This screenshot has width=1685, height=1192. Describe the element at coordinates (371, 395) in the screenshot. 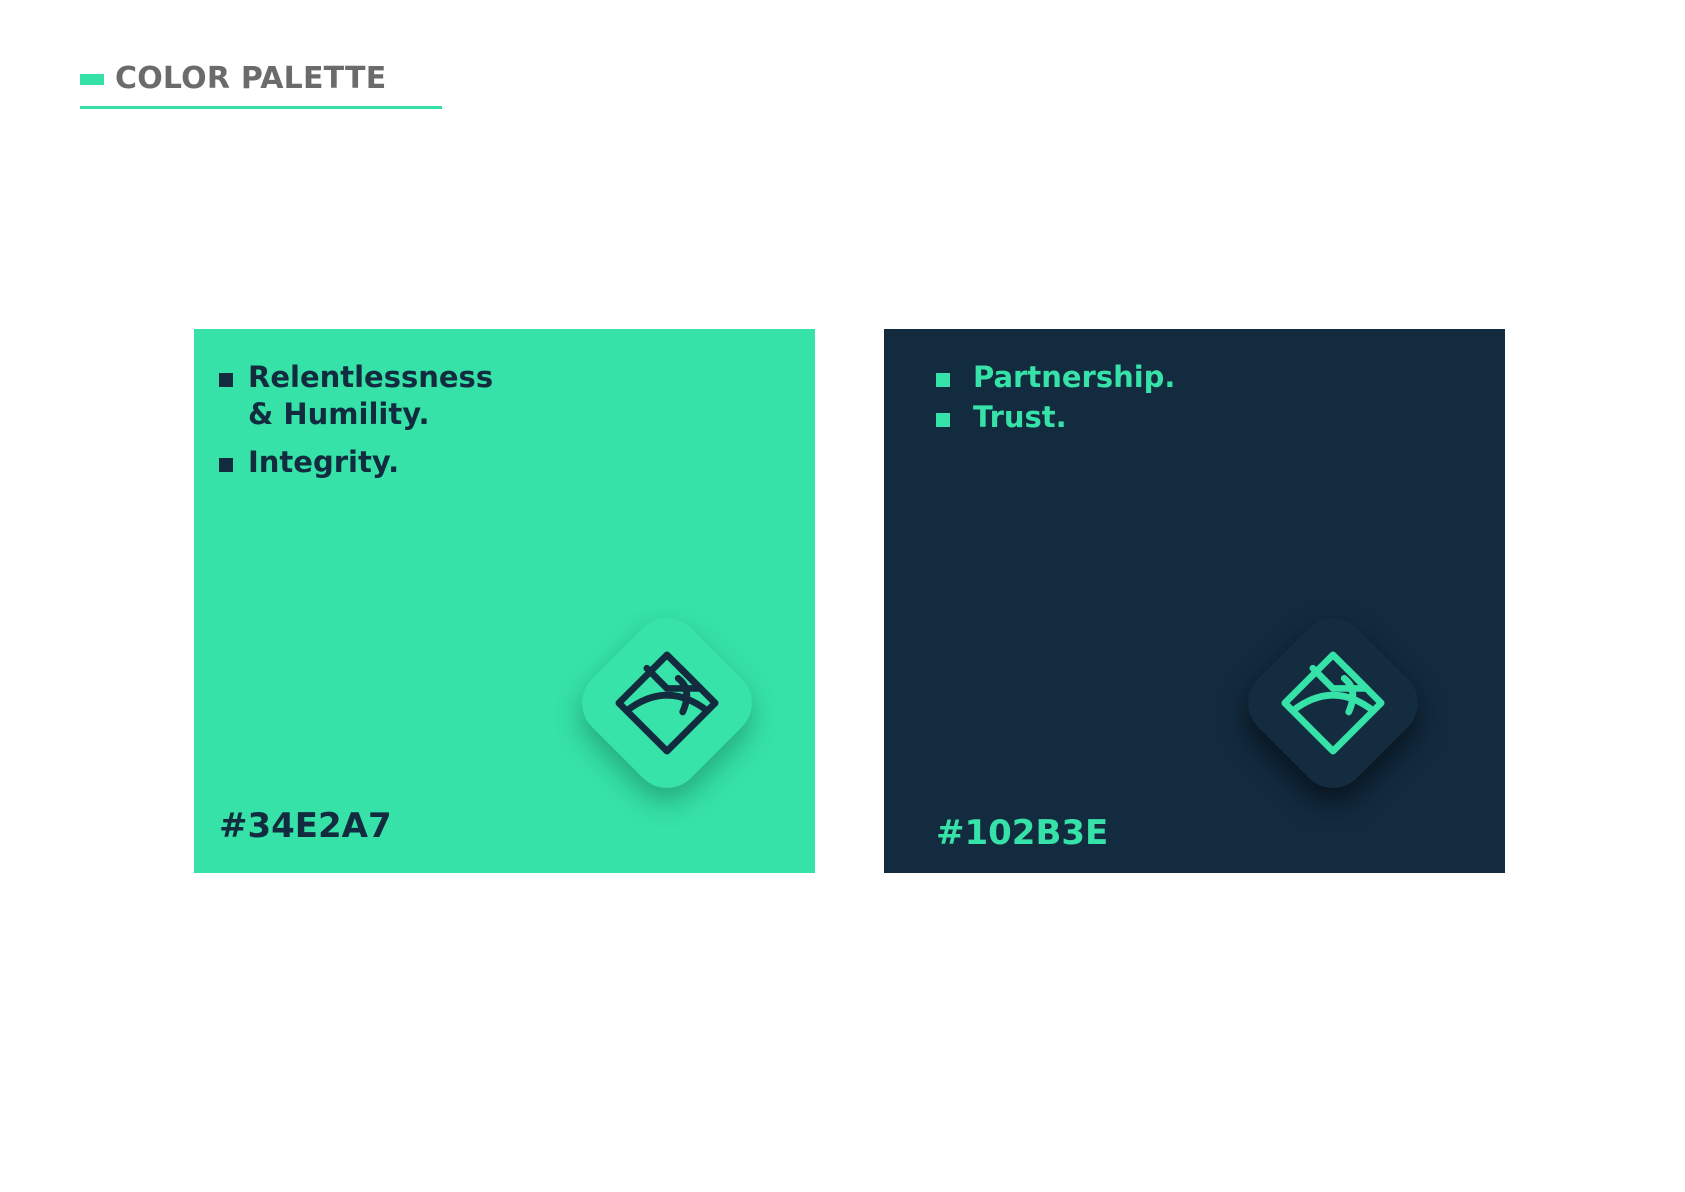

I see `brand-value-text: Relentlessness & Humility.` at that location.